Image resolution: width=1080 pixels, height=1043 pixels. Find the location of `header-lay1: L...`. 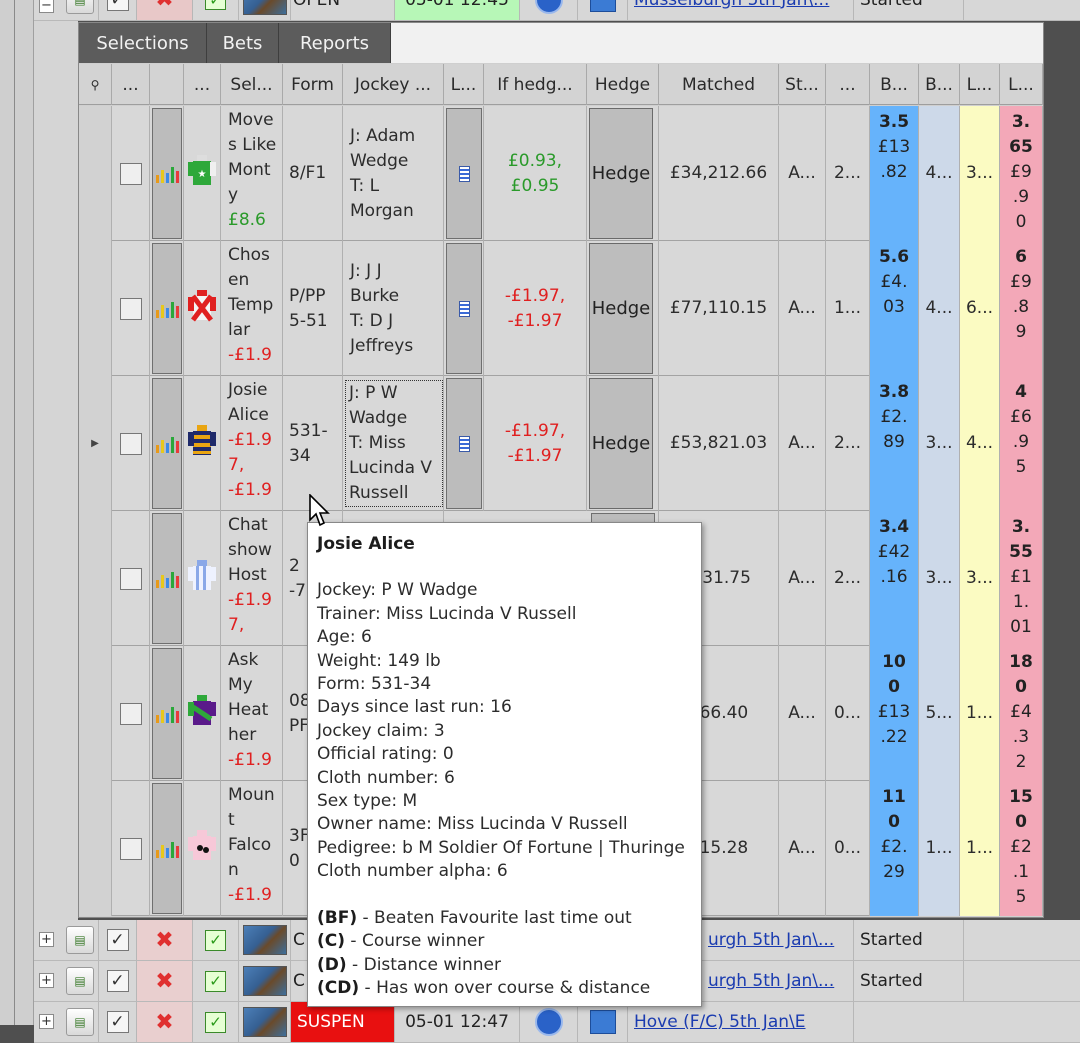

header-lay1: L... is located at coordinates (980, 84).